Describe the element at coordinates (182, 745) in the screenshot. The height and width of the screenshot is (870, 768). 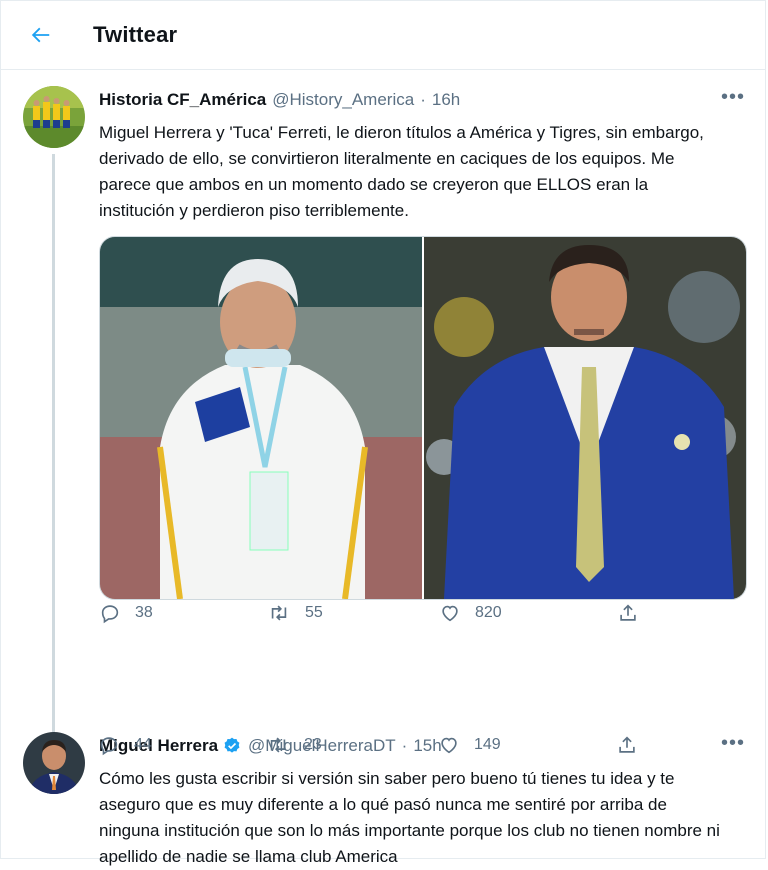
I see `reply-button: 44` at that location.